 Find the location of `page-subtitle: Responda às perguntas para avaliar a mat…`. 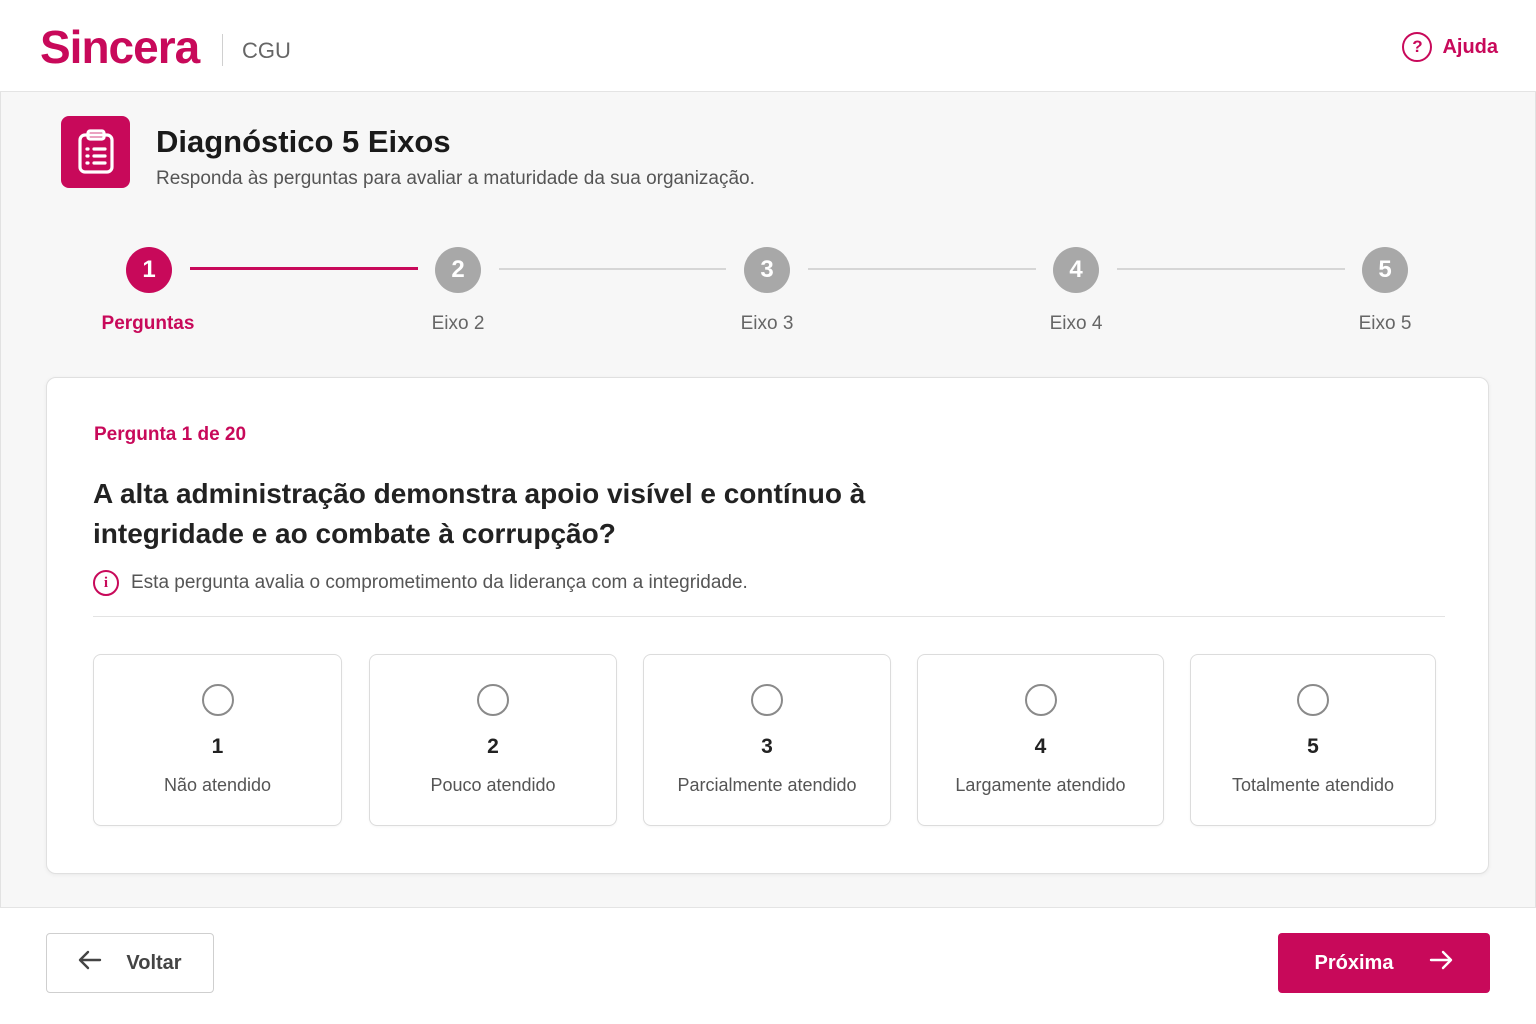

page-subtitle: Responda às perguntas para avaliar a mat… is located at coordinates (455, 178).